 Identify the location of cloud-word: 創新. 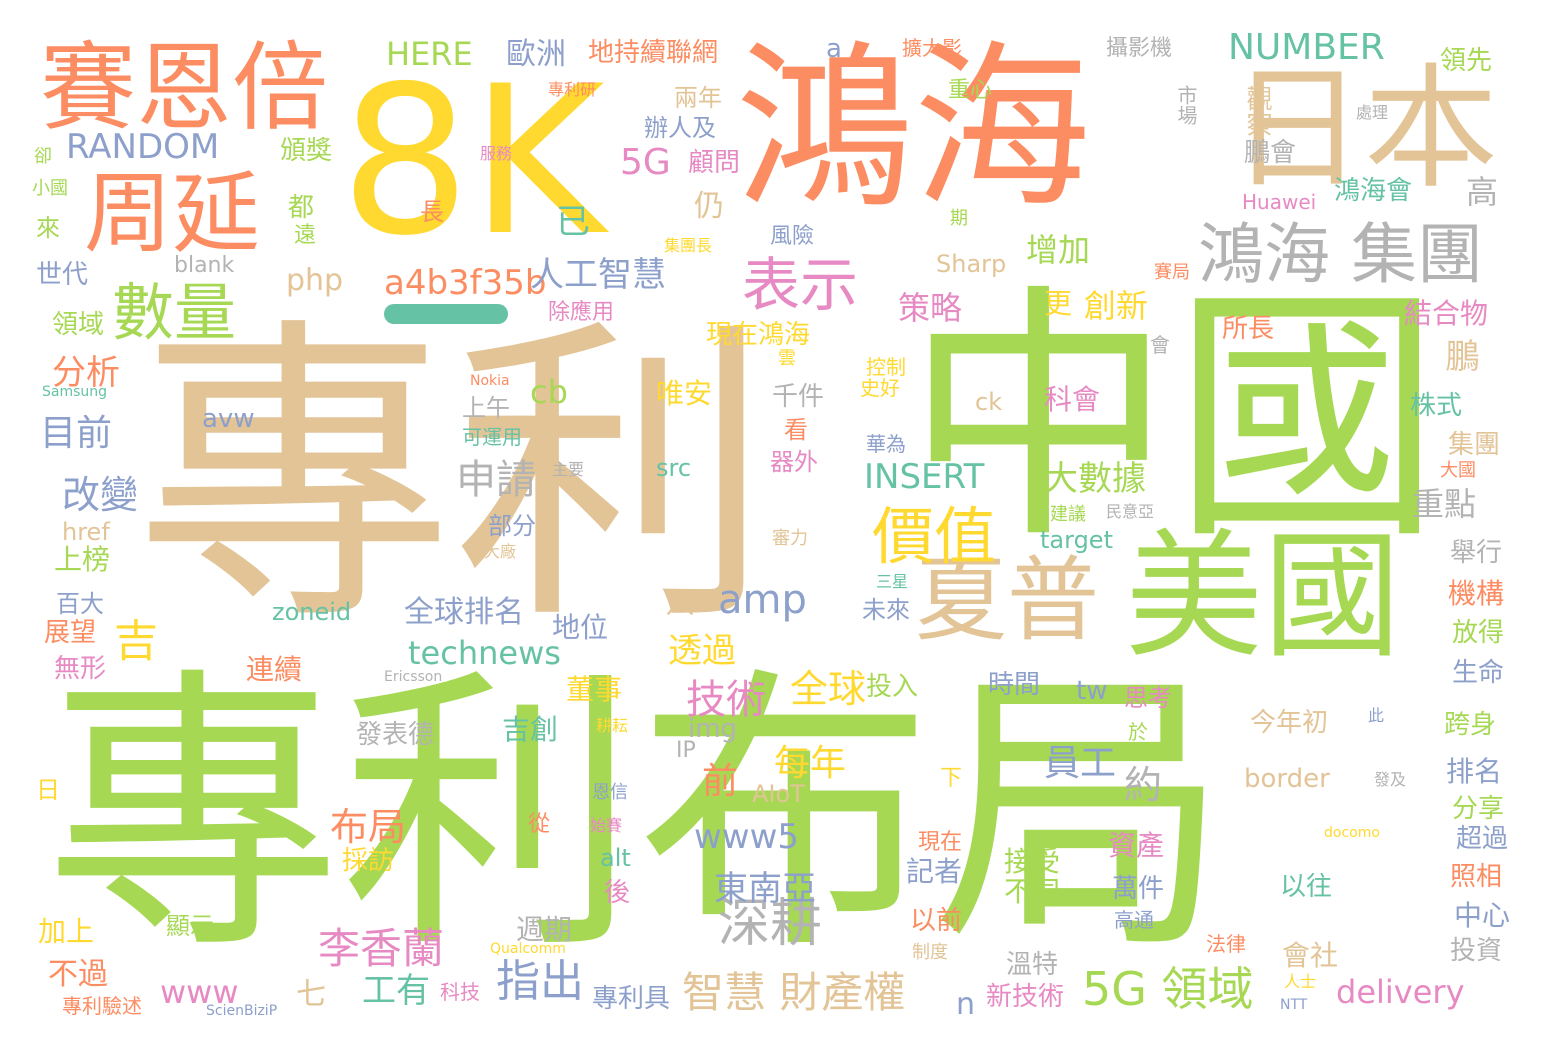
(1116, 306).